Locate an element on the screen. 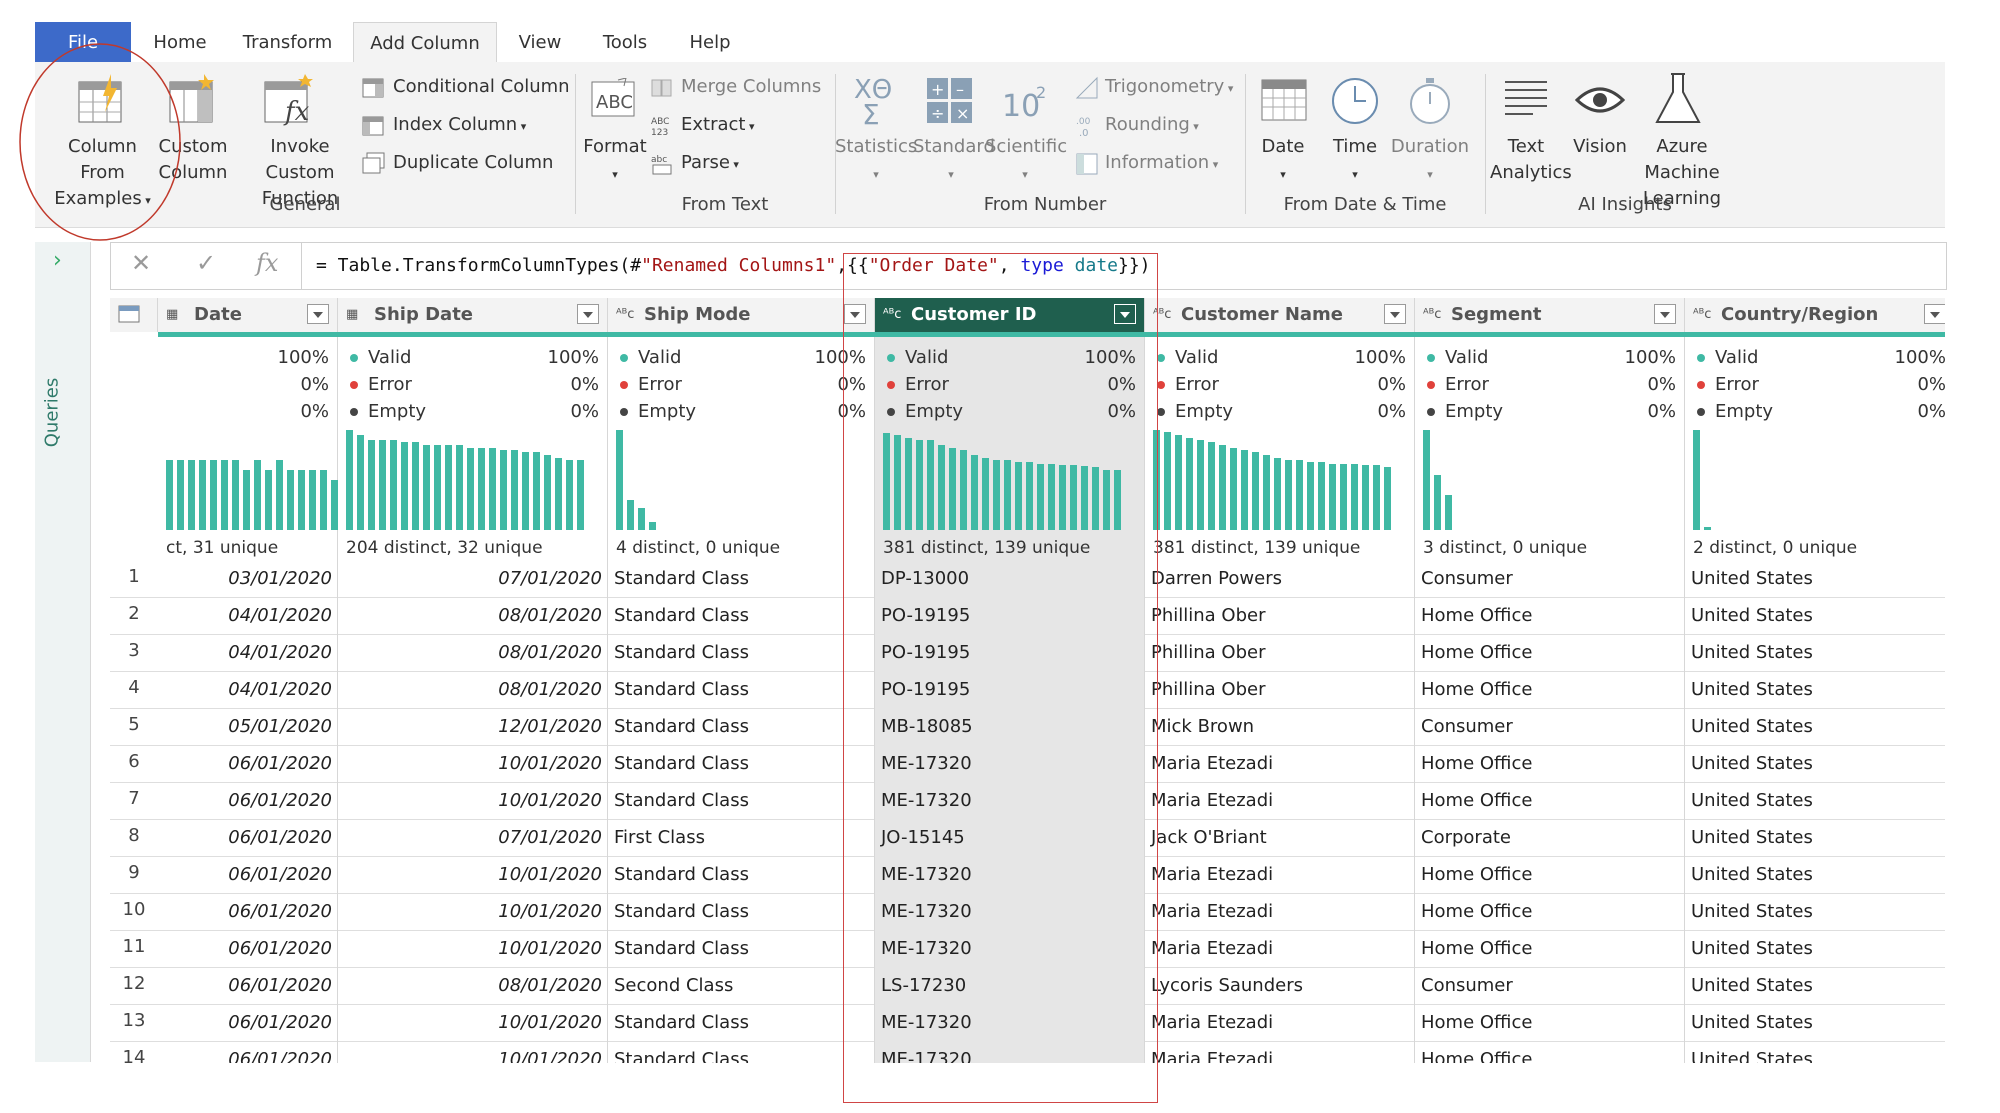 The width and height of the screenshot is (2000, 1113). table-cell: Lycoris Saunders is located at coordinates (1280, 985).